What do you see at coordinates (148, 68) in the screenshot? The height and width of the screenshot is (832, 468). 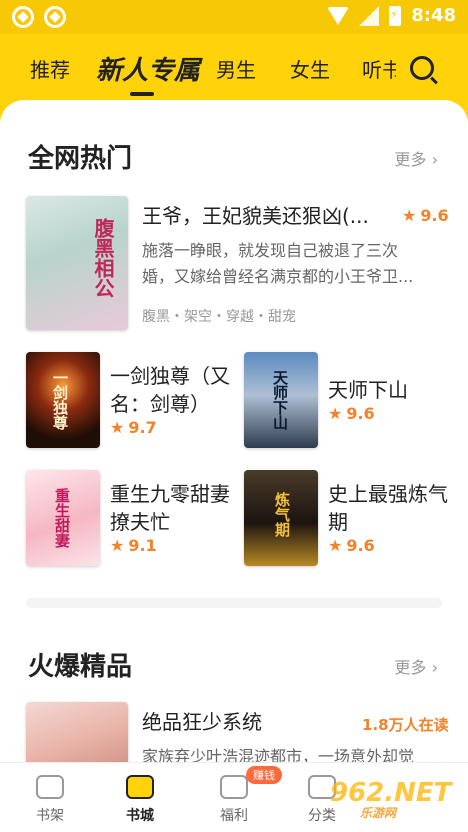 I see `tab-newcomer: 新人专属` at bounding box center [148, 68].